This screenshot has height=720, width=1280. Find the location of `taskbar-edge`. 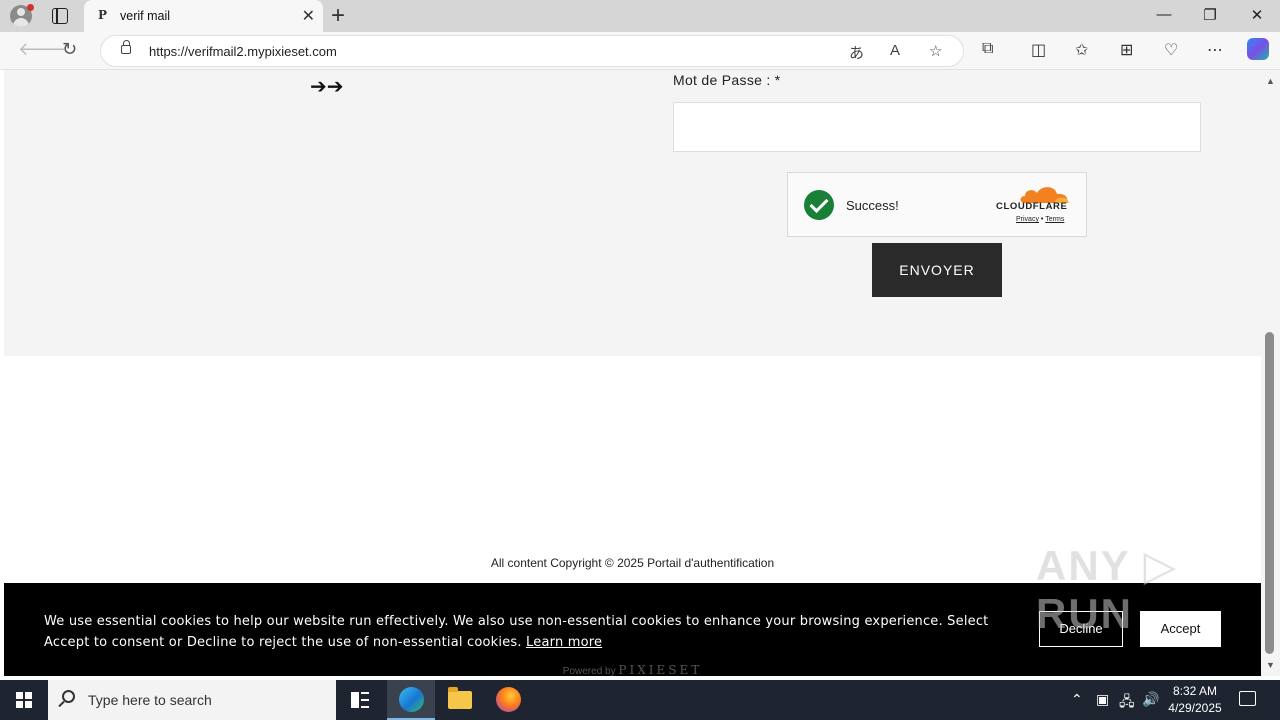

taskbar-edge is located at coordinates (411, 700).